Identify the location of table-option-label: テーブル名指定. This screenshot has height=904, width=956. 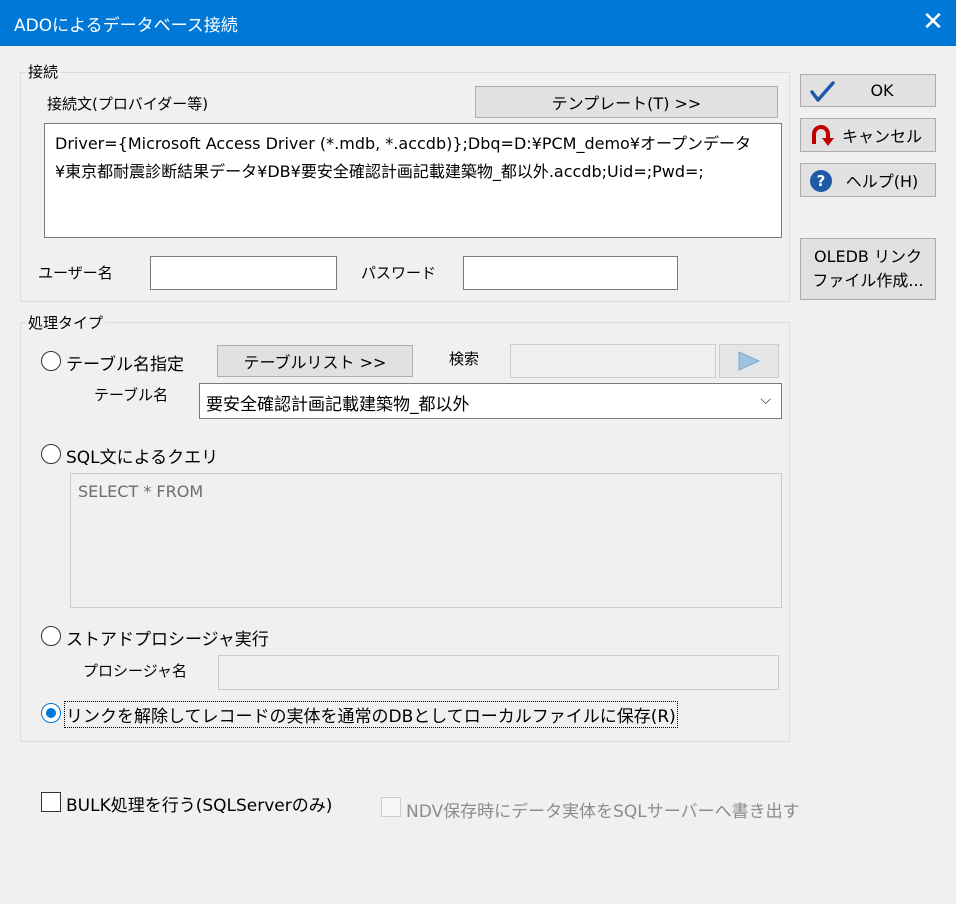
(125, 362).